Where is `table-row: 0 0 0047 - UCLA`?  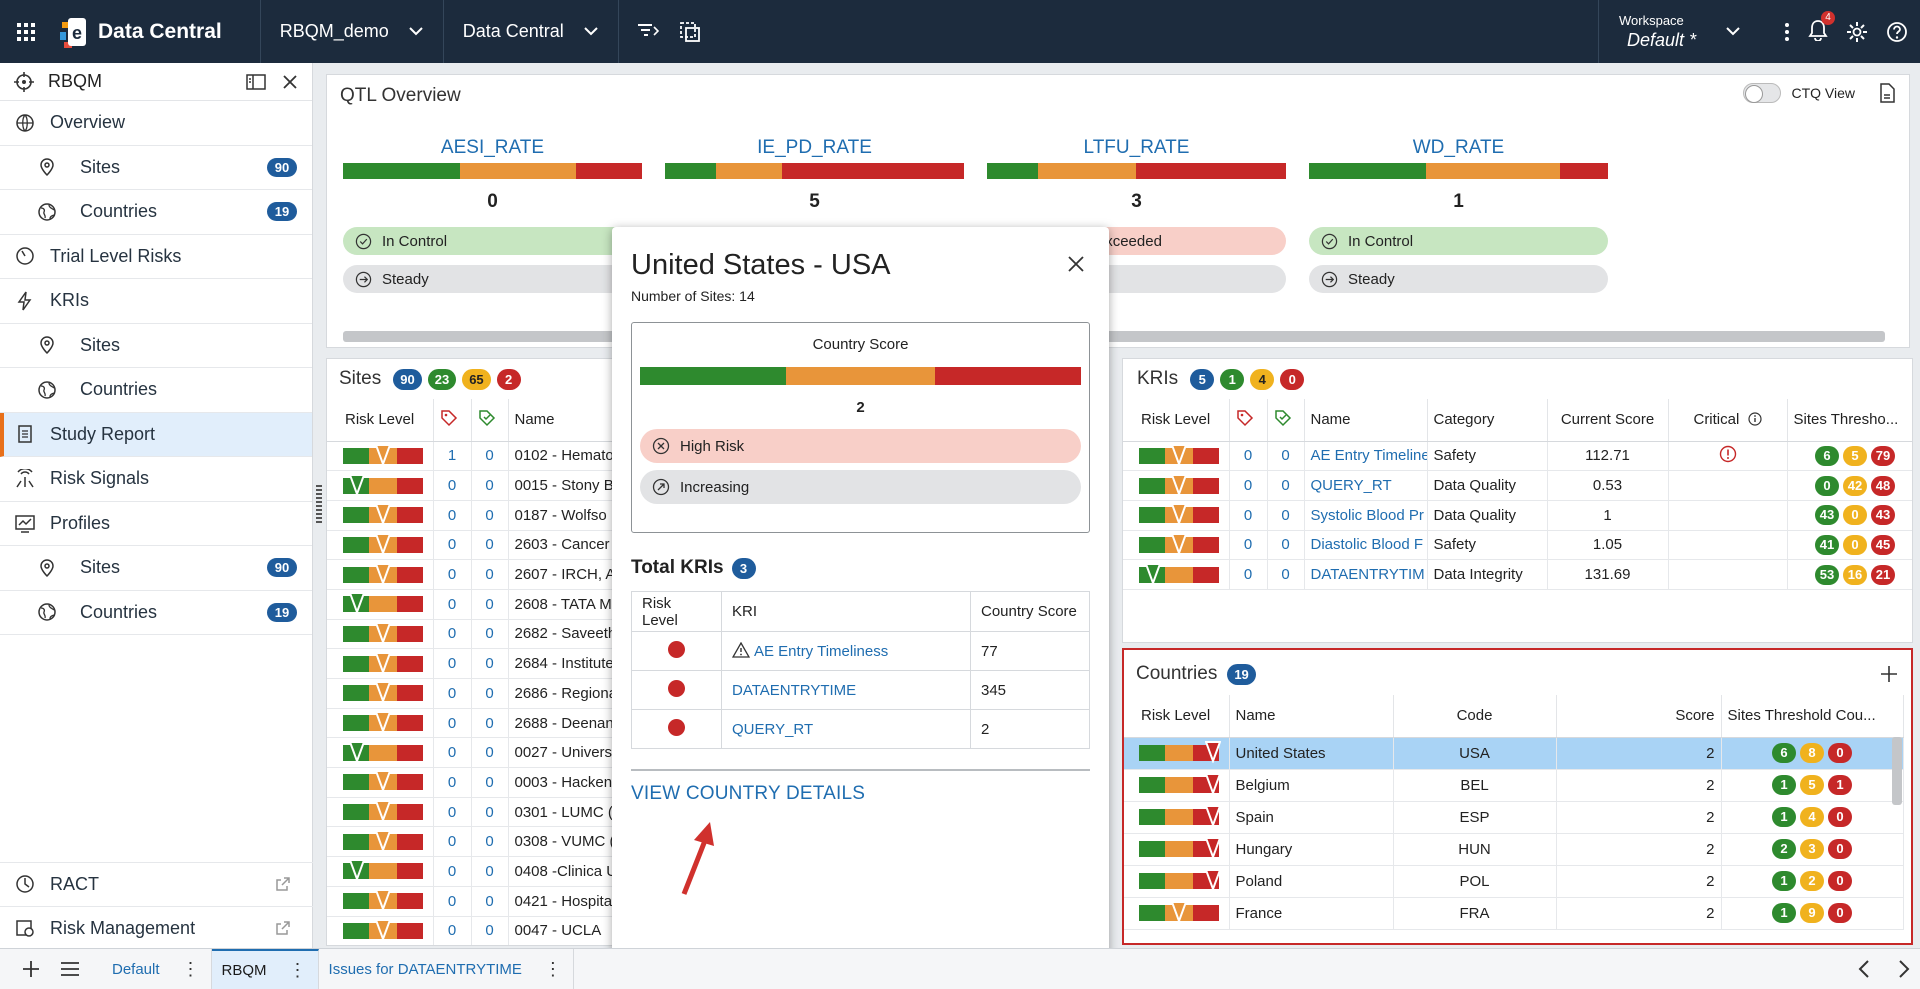
table-row: 0 0 0047 - UCLA is located at coordinates (472, 930).